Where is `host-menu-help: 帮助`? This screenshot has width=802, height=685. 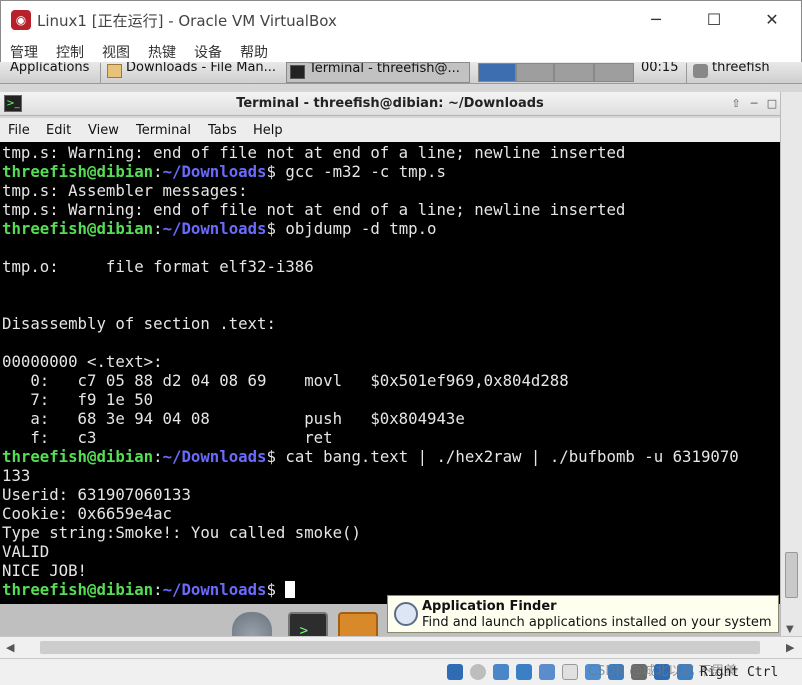
host-menu-help: 帮助 is located at coordinates (254, 52).